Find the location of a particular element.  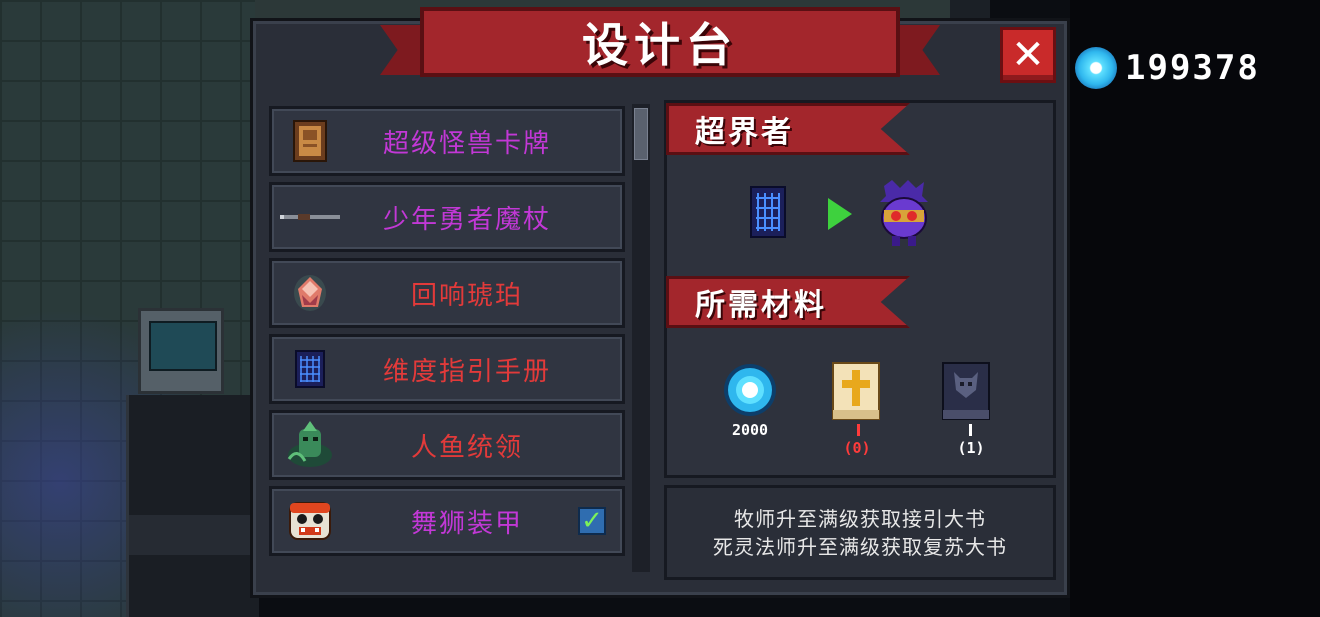

material-amount: 2000 is located at coordinates (750, 430).